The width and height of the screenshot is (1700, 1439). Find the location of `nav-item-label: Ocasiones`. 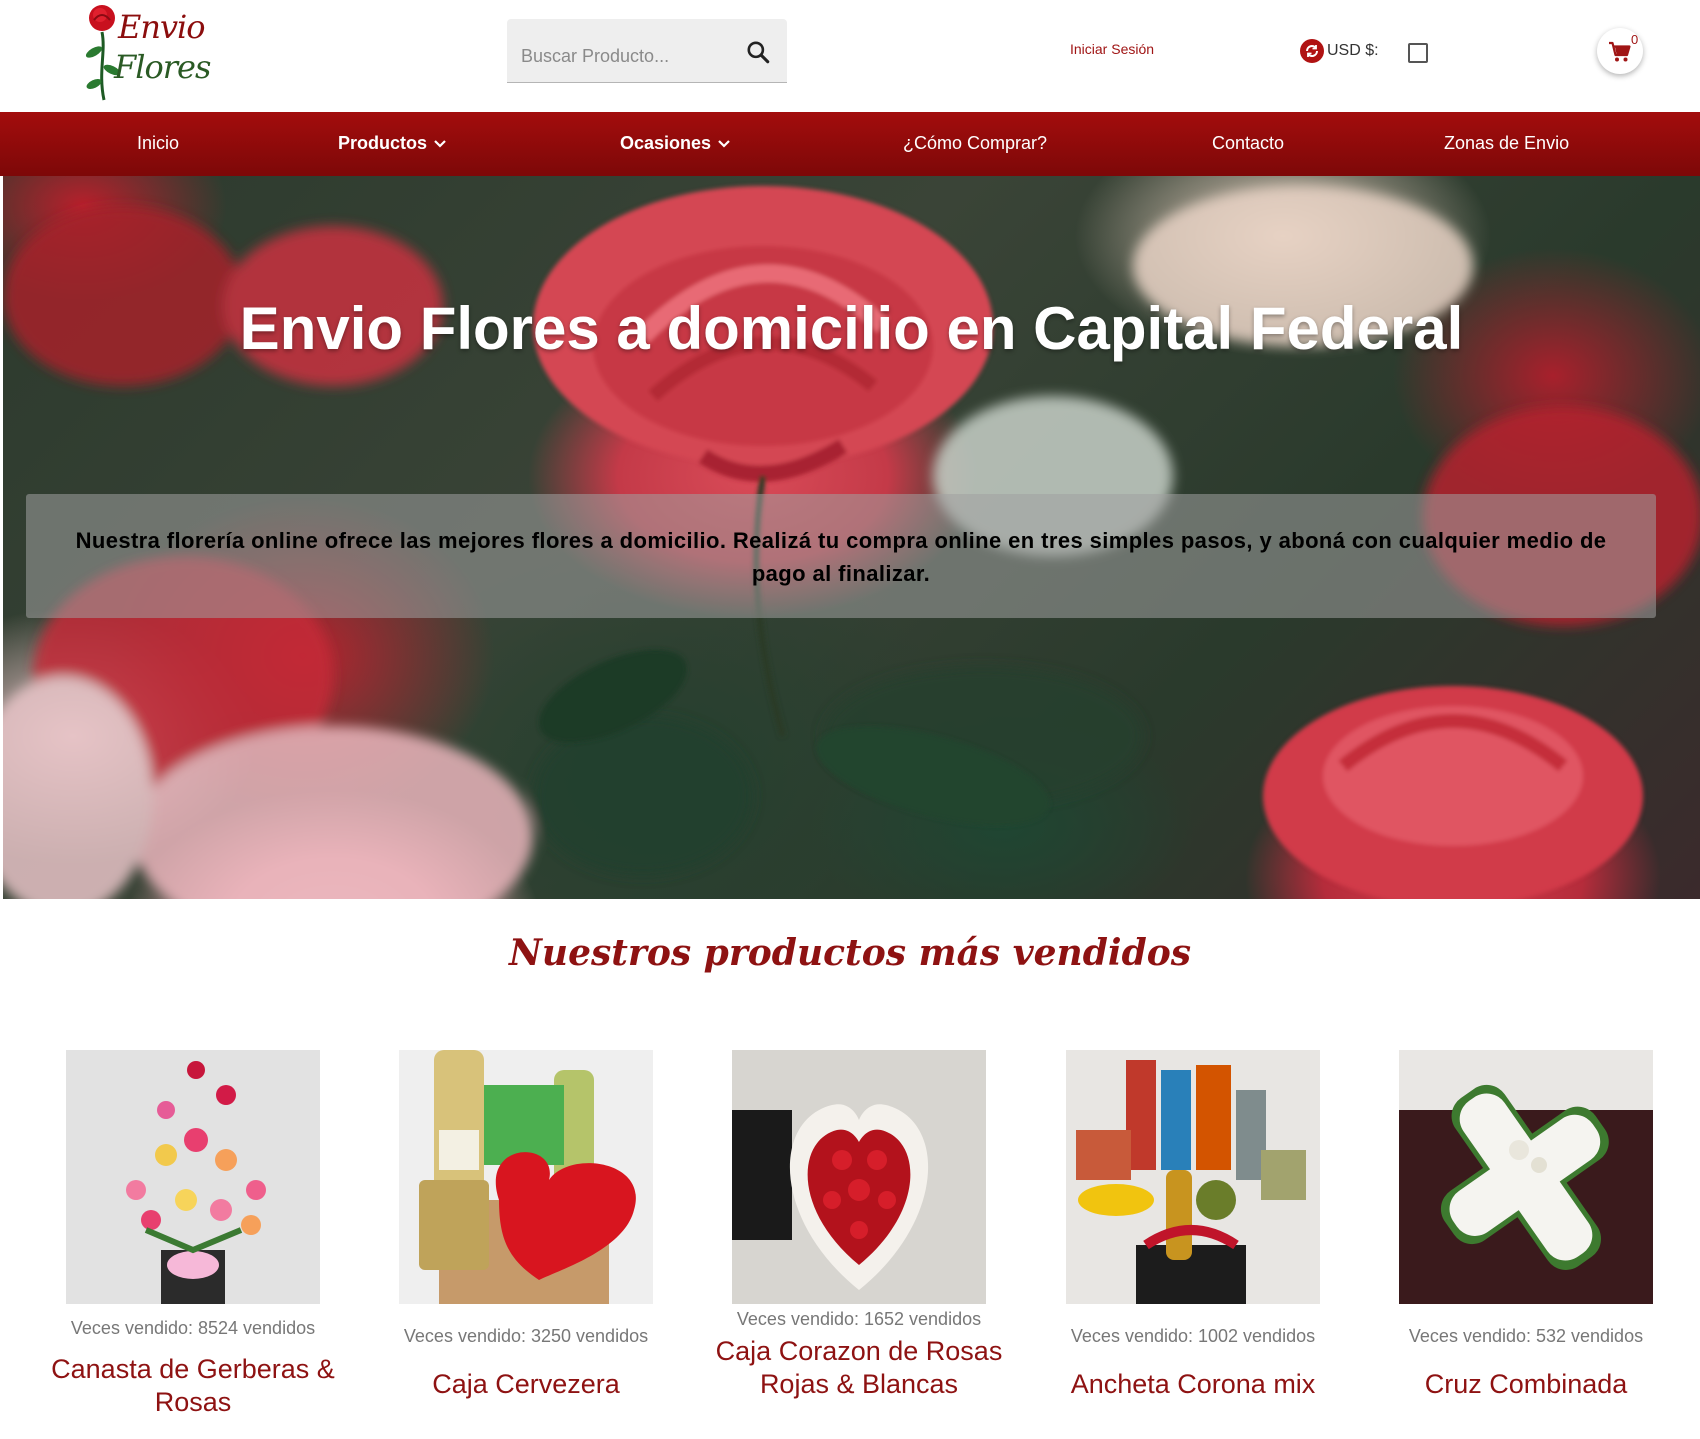

nav-item-label: Ocasiones is located at coordinates (666, 143).